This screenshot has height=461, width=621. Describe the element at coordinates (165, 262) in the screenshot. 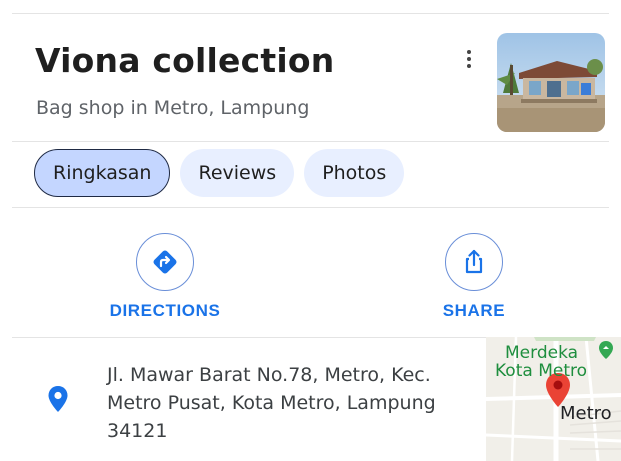

I see `directions-icon` at that location.